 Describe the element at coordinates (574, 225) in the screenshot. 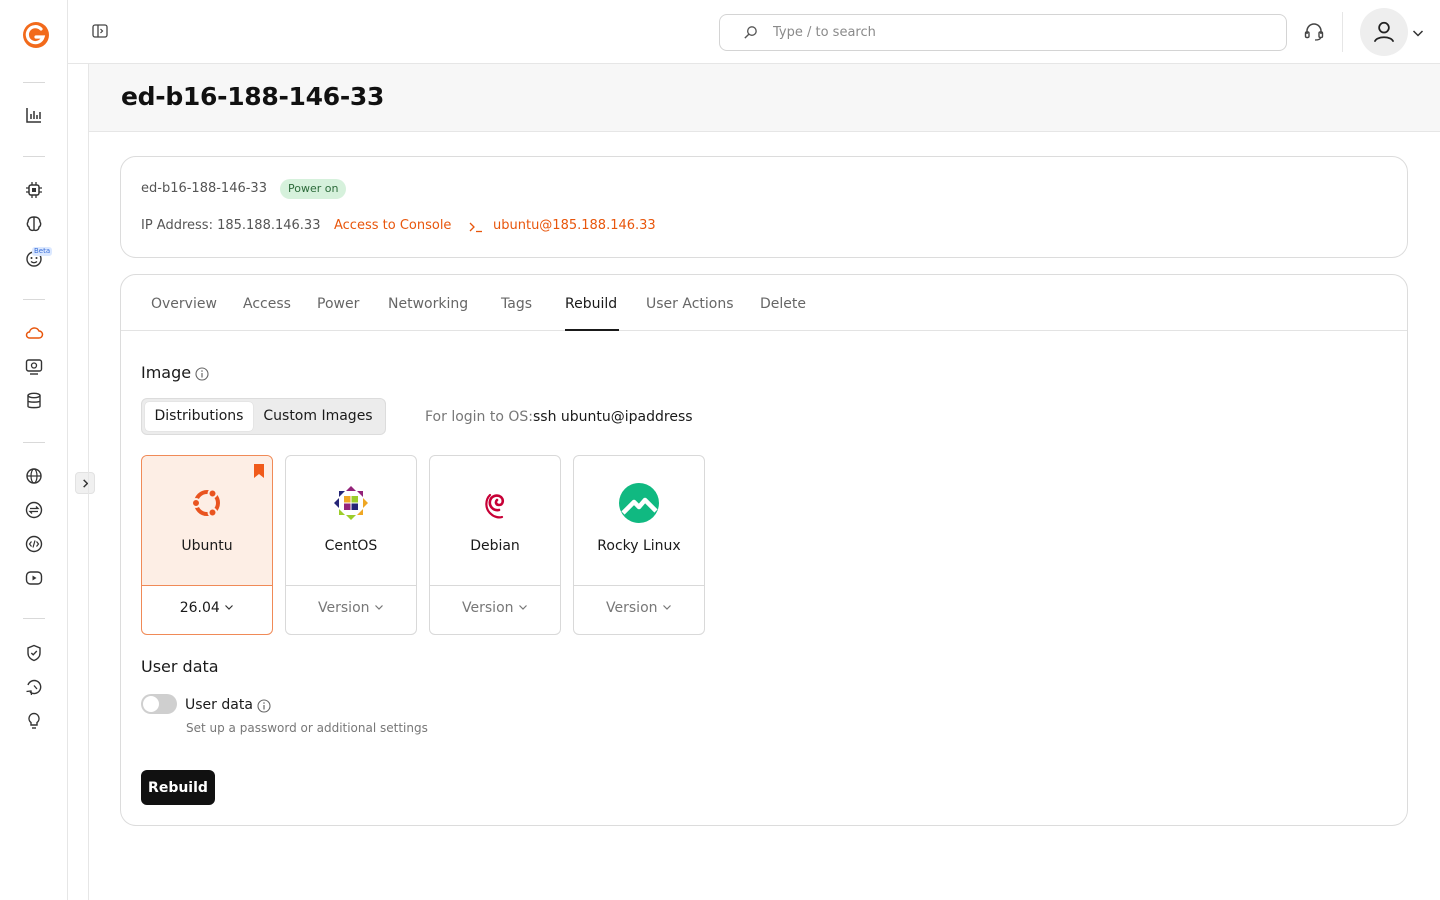

I see `ssh-link: ubuntu@185.188.146.33` at that location.